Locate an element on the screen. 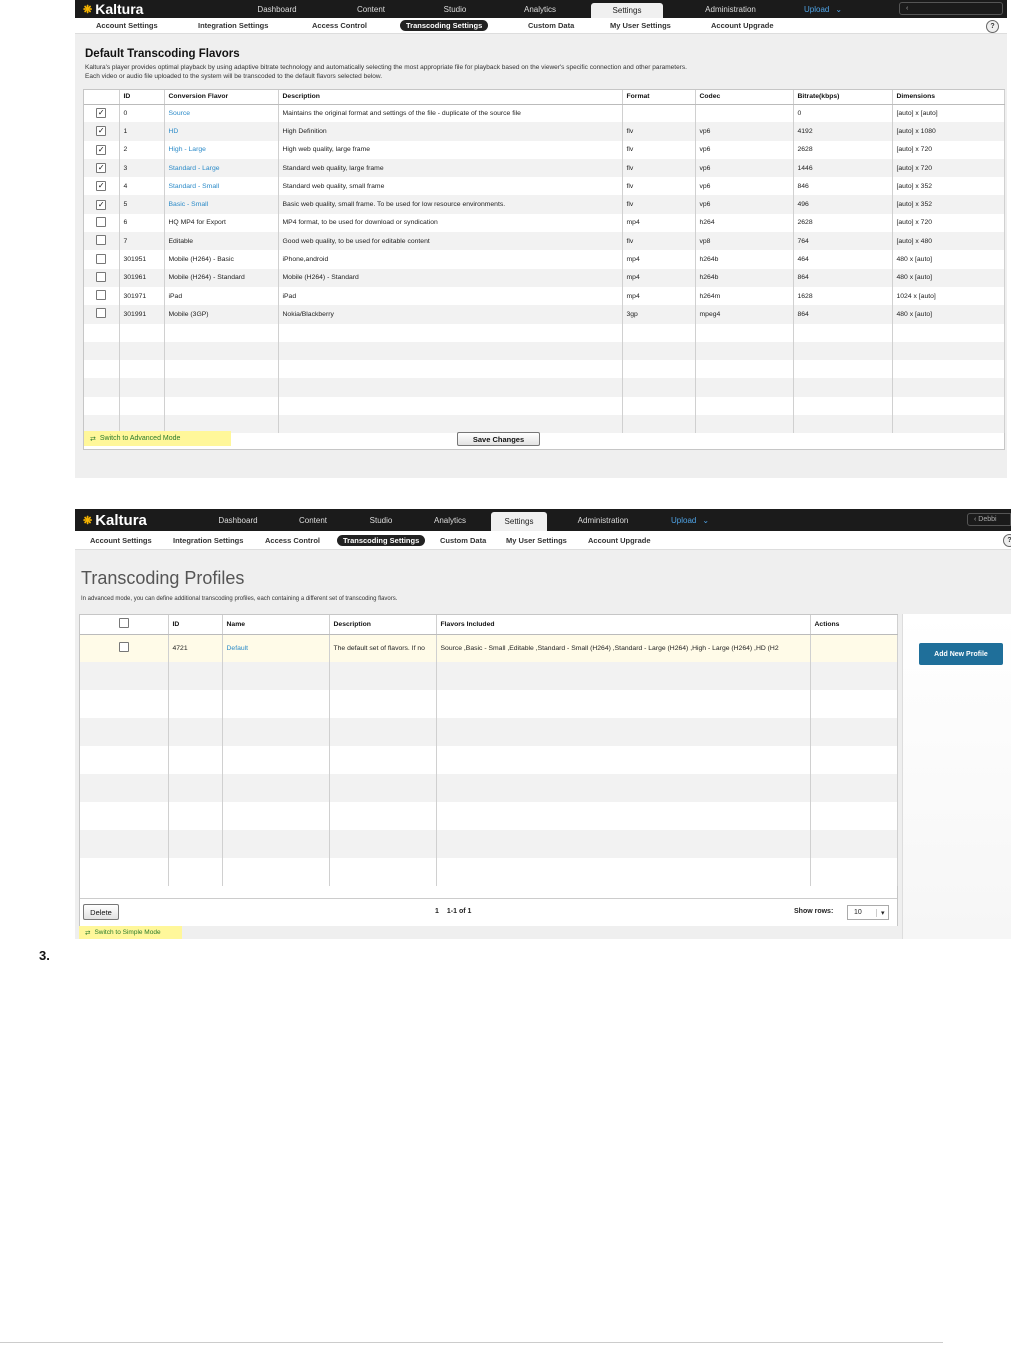  flavor-name: High - Large is located at coordinates (221, 149).